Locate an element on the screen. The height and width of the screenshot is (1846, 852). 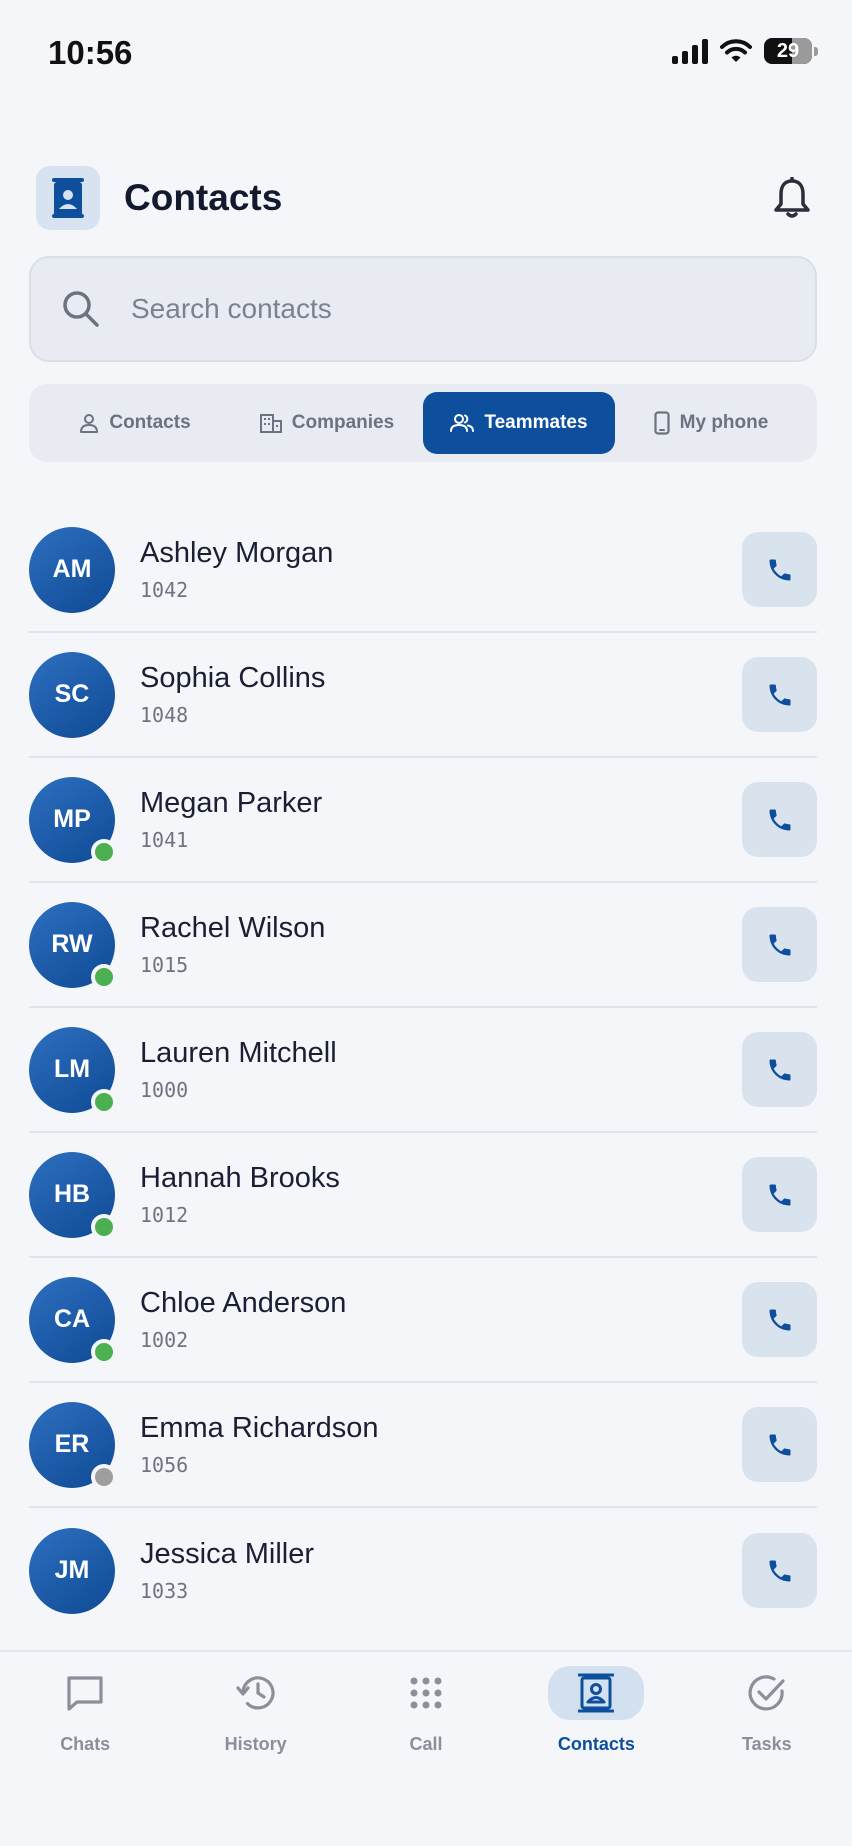
contact-extension: 1042 is located at coordinates (164, 590).